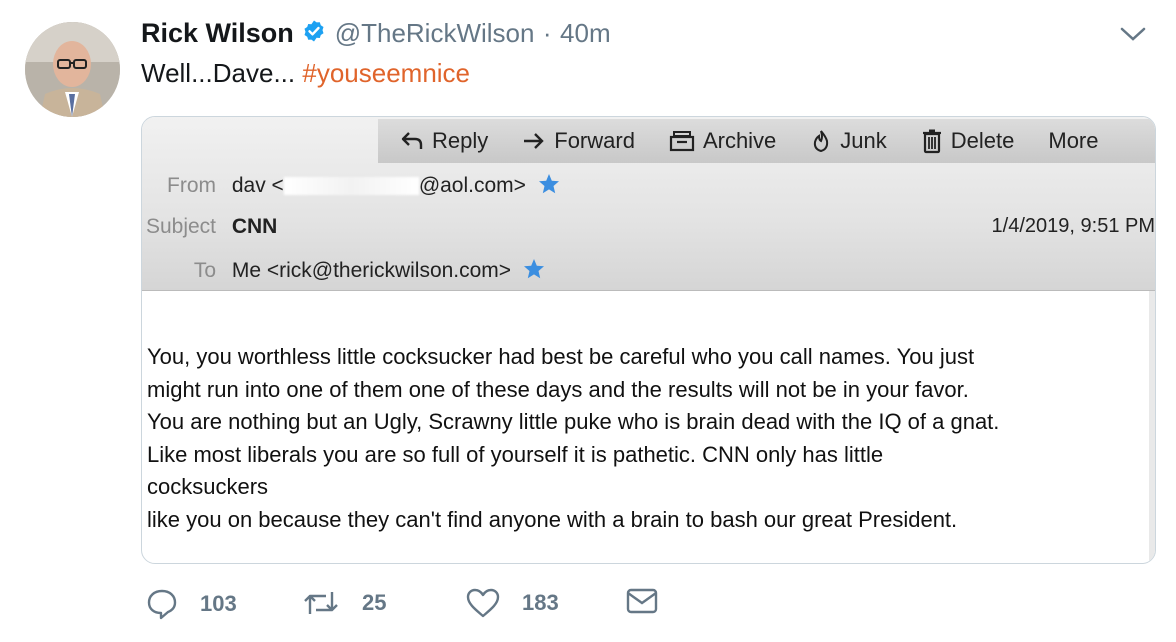 This screenshot has width=1176, height=642. I want to click on tweet-text: Well...Dave... #youseemnice, so click(305, 73).